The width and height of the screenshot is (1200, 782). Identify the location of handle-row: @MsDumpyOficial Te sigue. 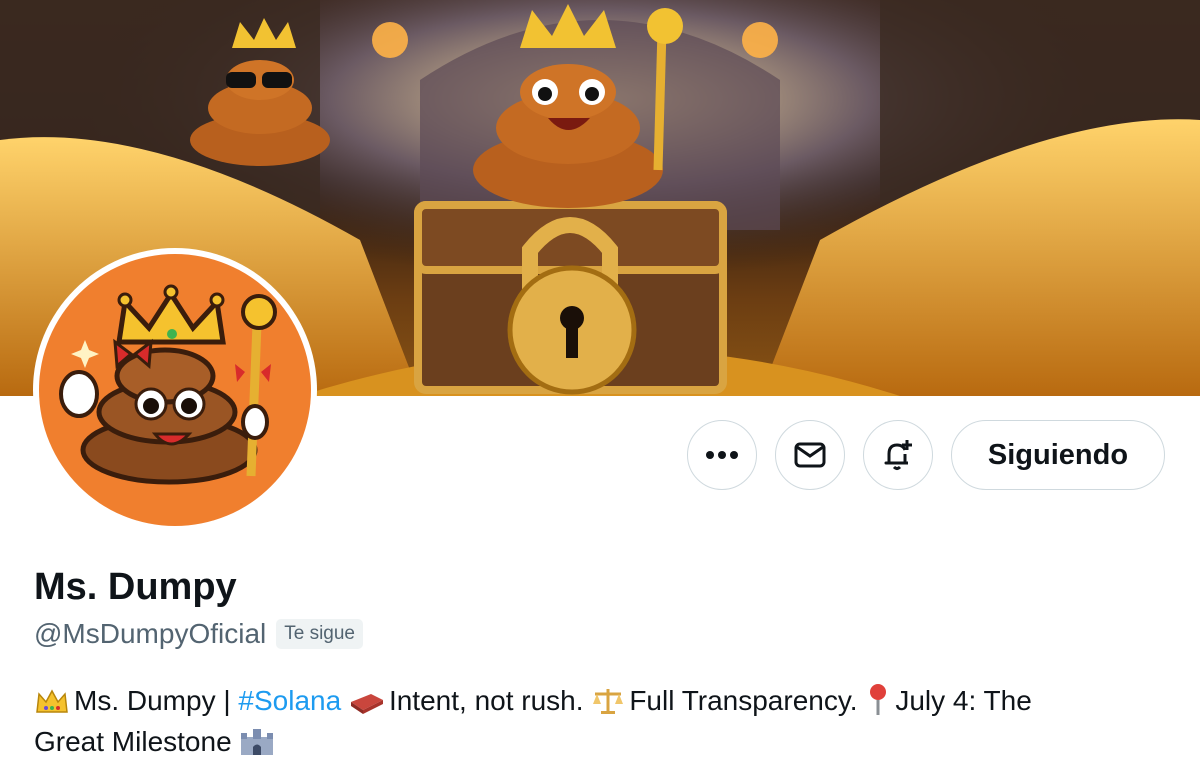
(199, 634).